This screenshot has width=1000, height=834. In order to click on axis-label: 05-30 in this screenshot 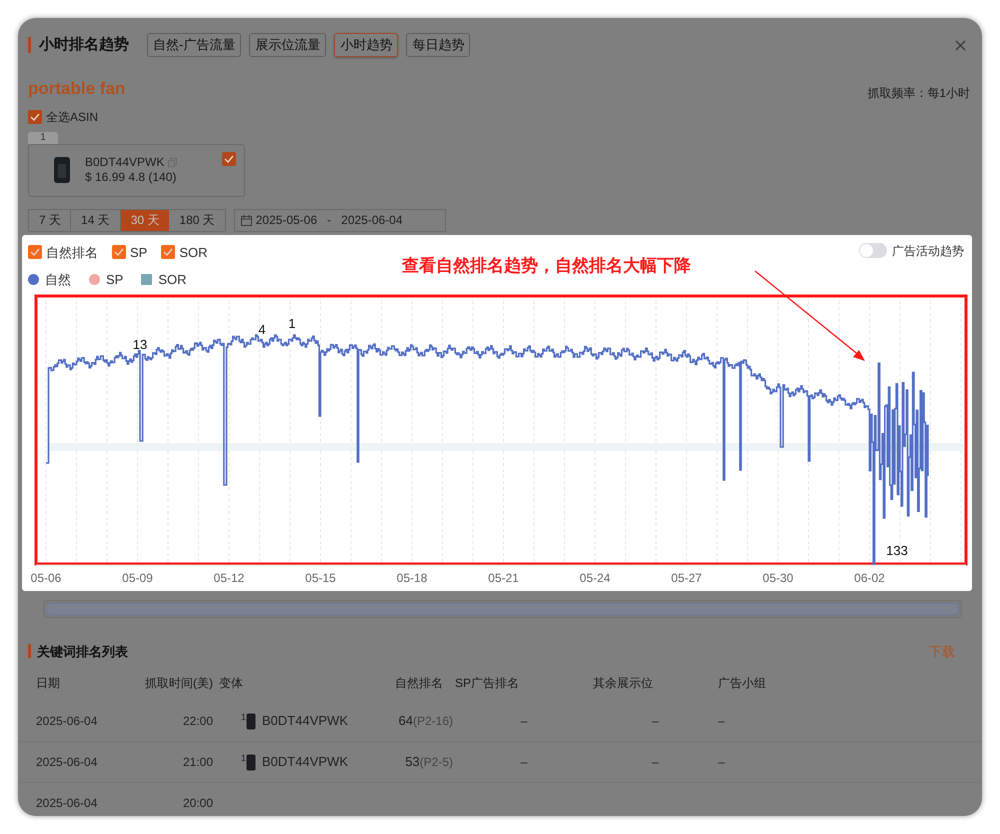, I will do `click(778, 577)`.